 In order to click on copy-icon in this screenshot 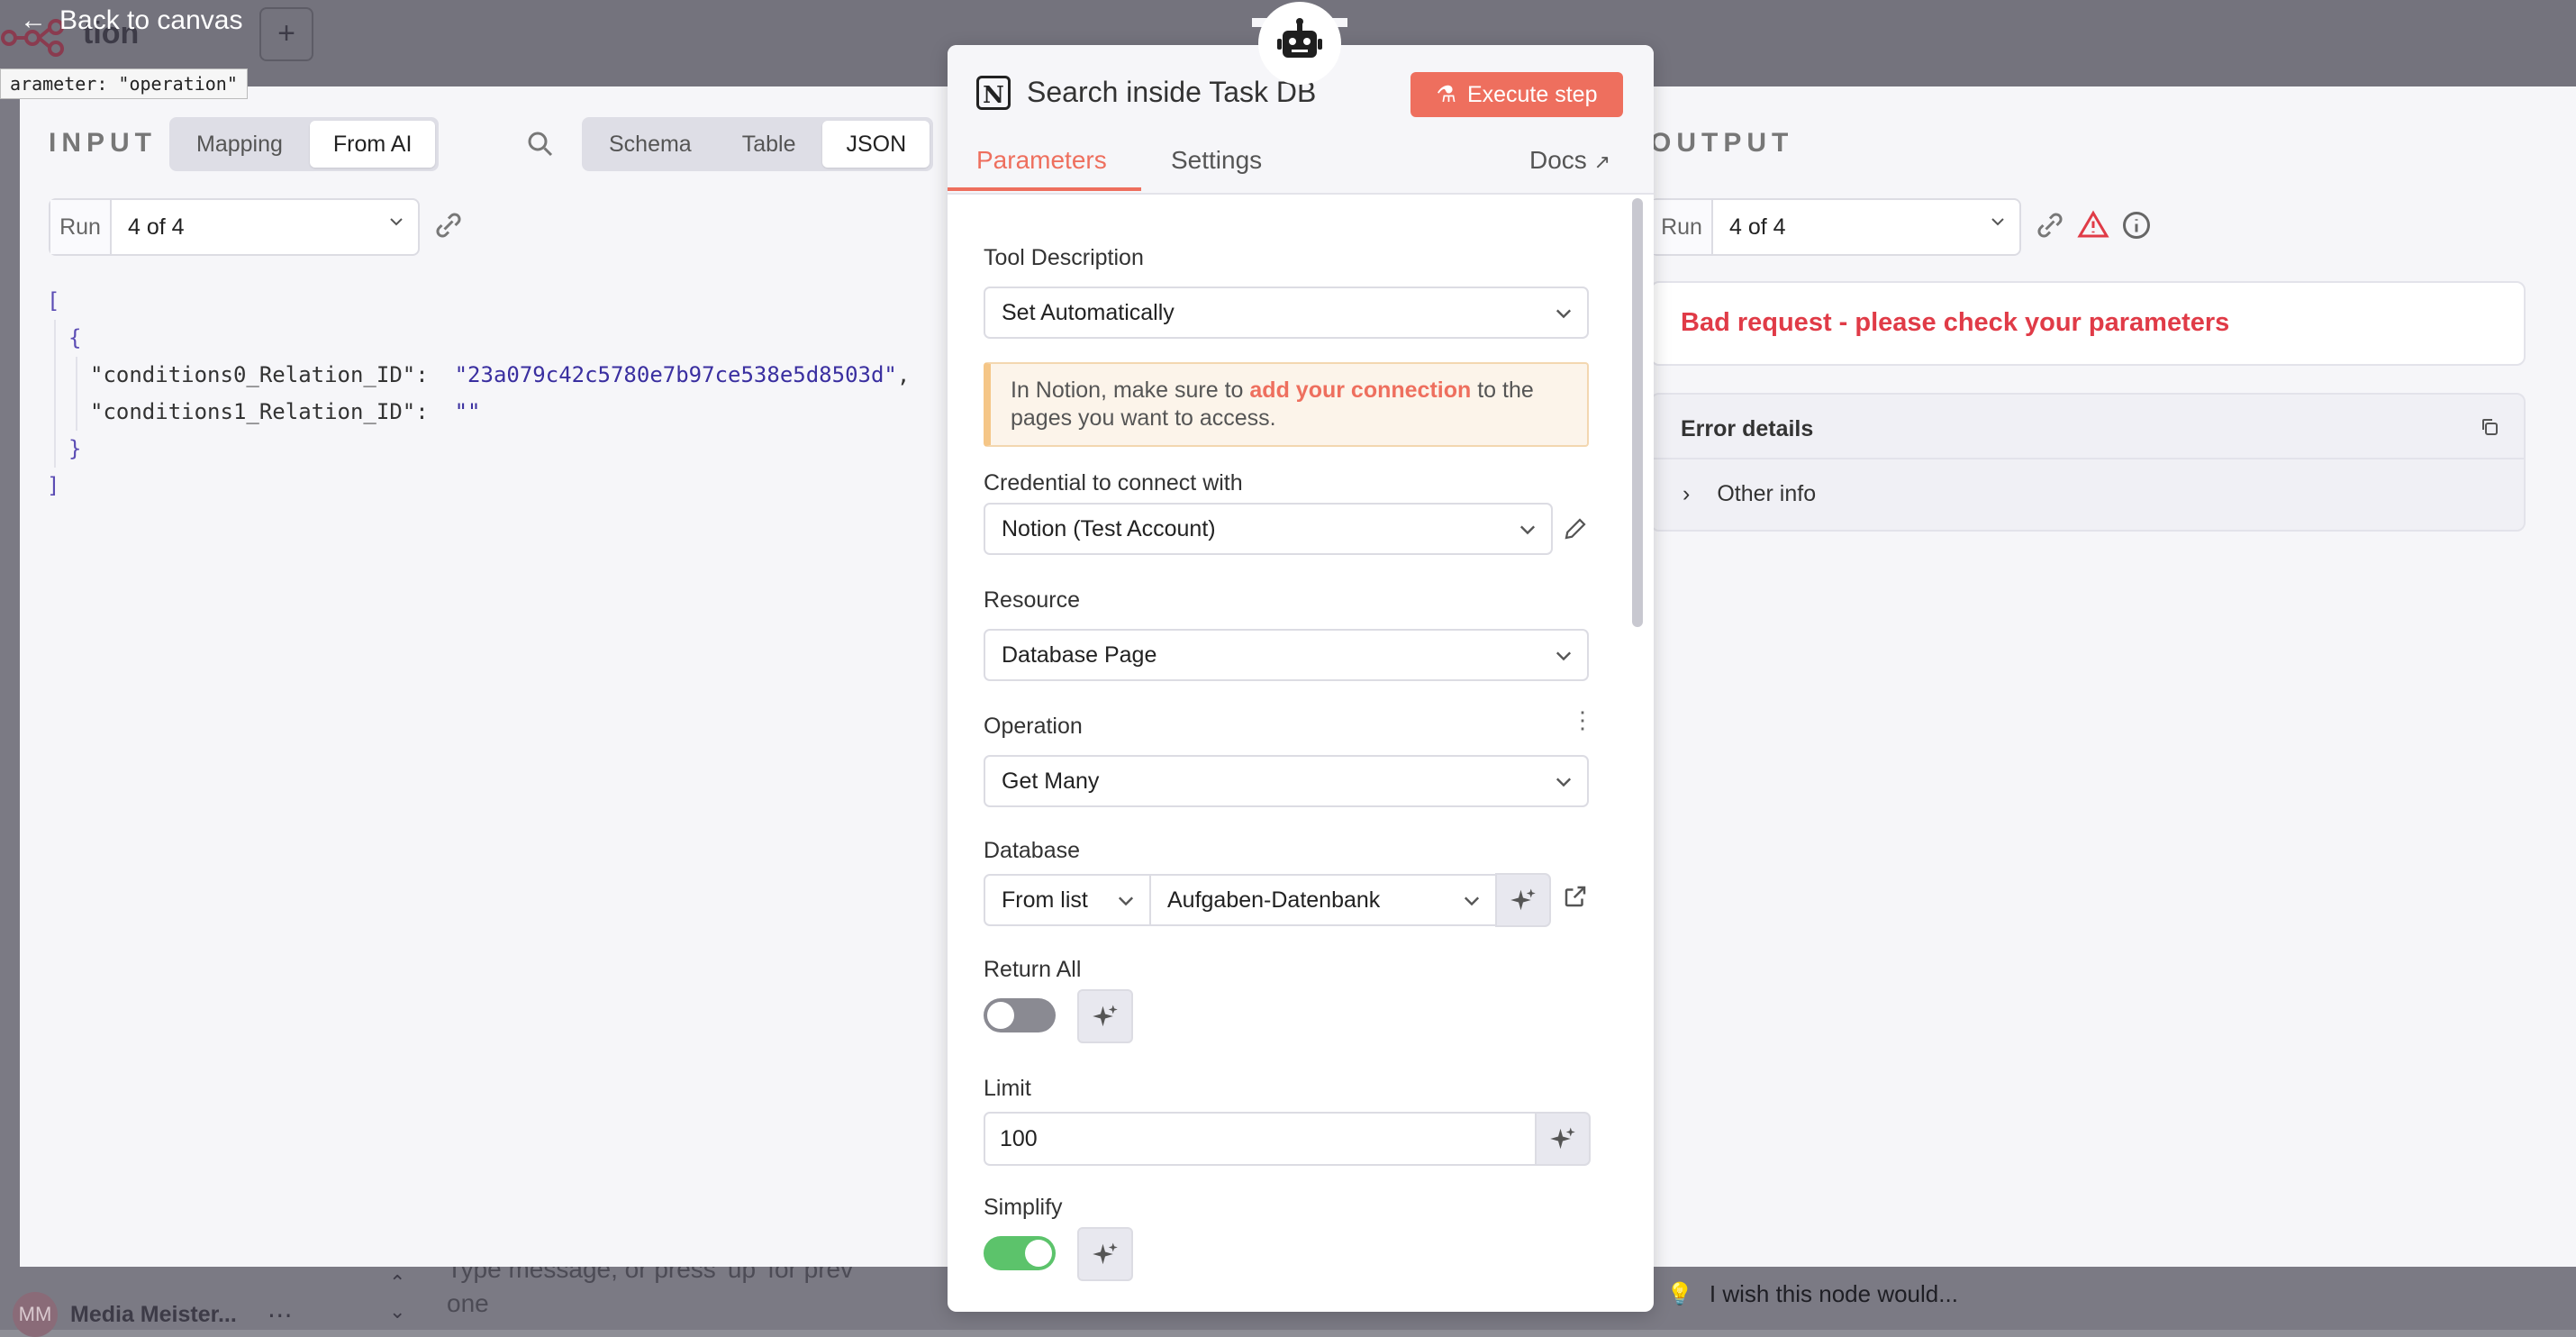, I will do `click(2489, 427)`.